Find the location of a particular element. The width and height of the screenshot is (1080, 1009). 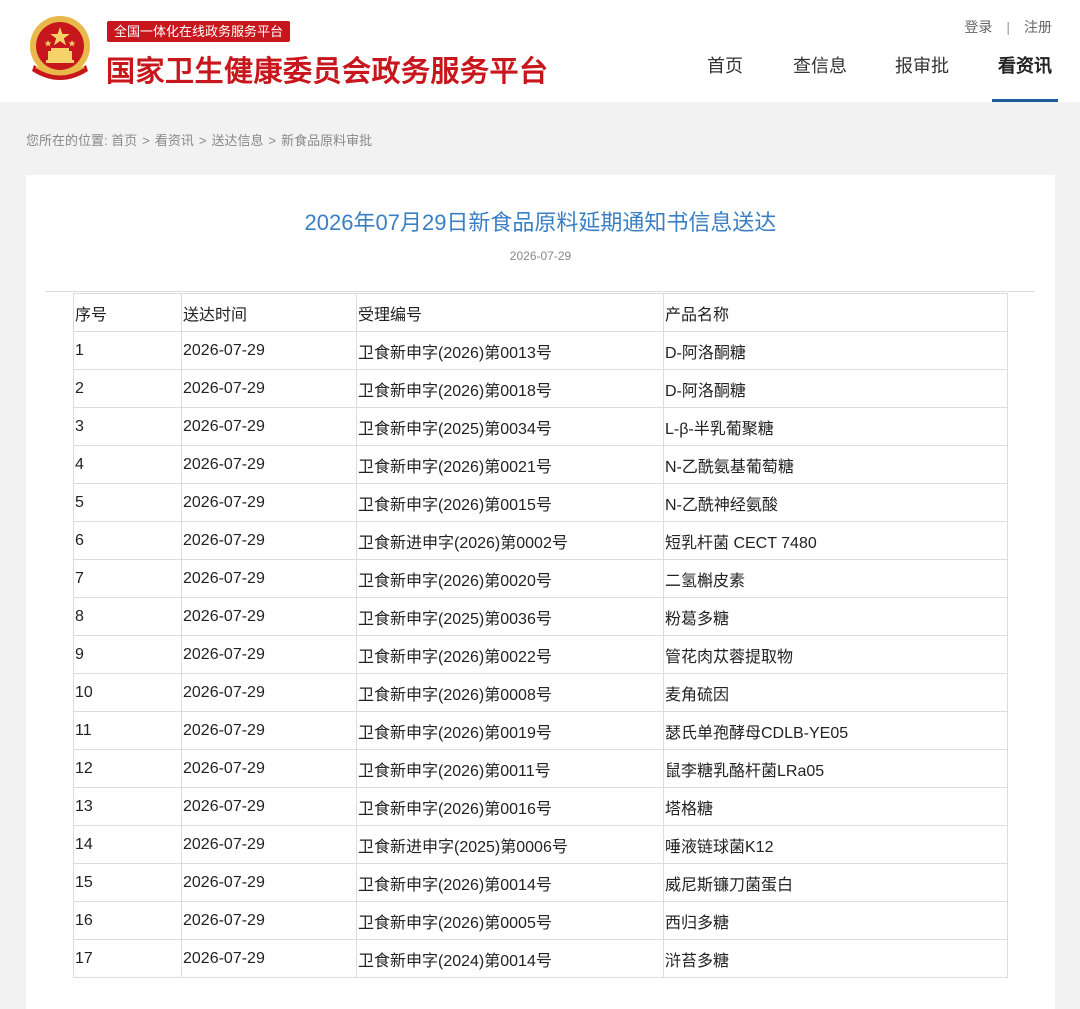

cell-acceptance-number: 卫食新申字(2026)第0014号 is located at coordinates (510, 882).